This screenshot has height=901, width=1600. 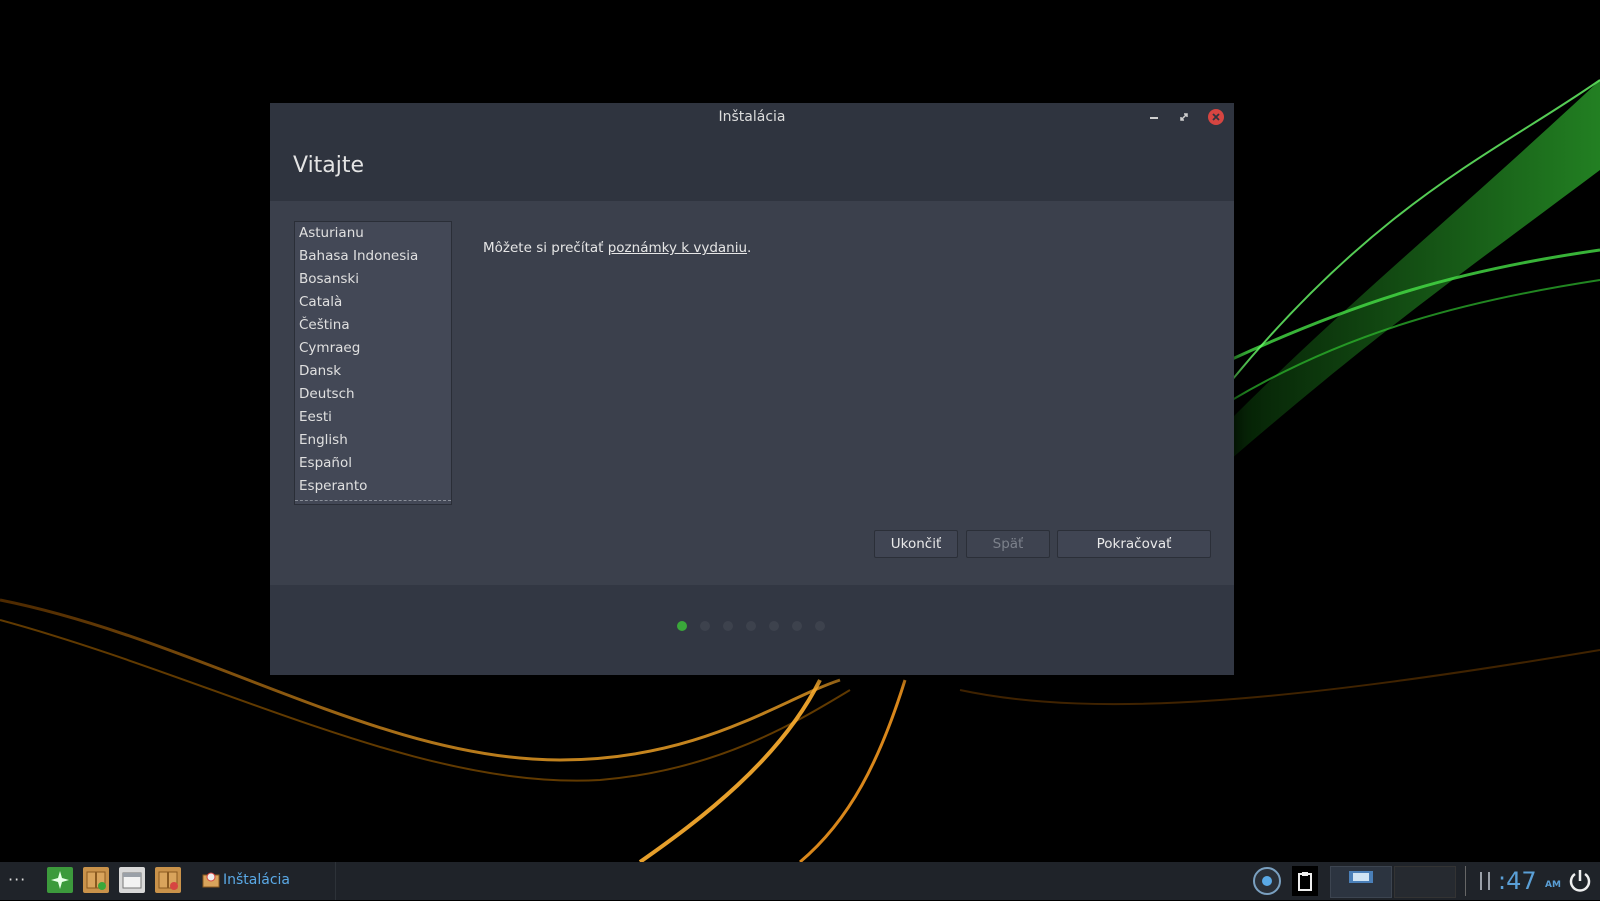 I want to click on taskbar-app-label: Inštalácia, so click(x=256, y=880).